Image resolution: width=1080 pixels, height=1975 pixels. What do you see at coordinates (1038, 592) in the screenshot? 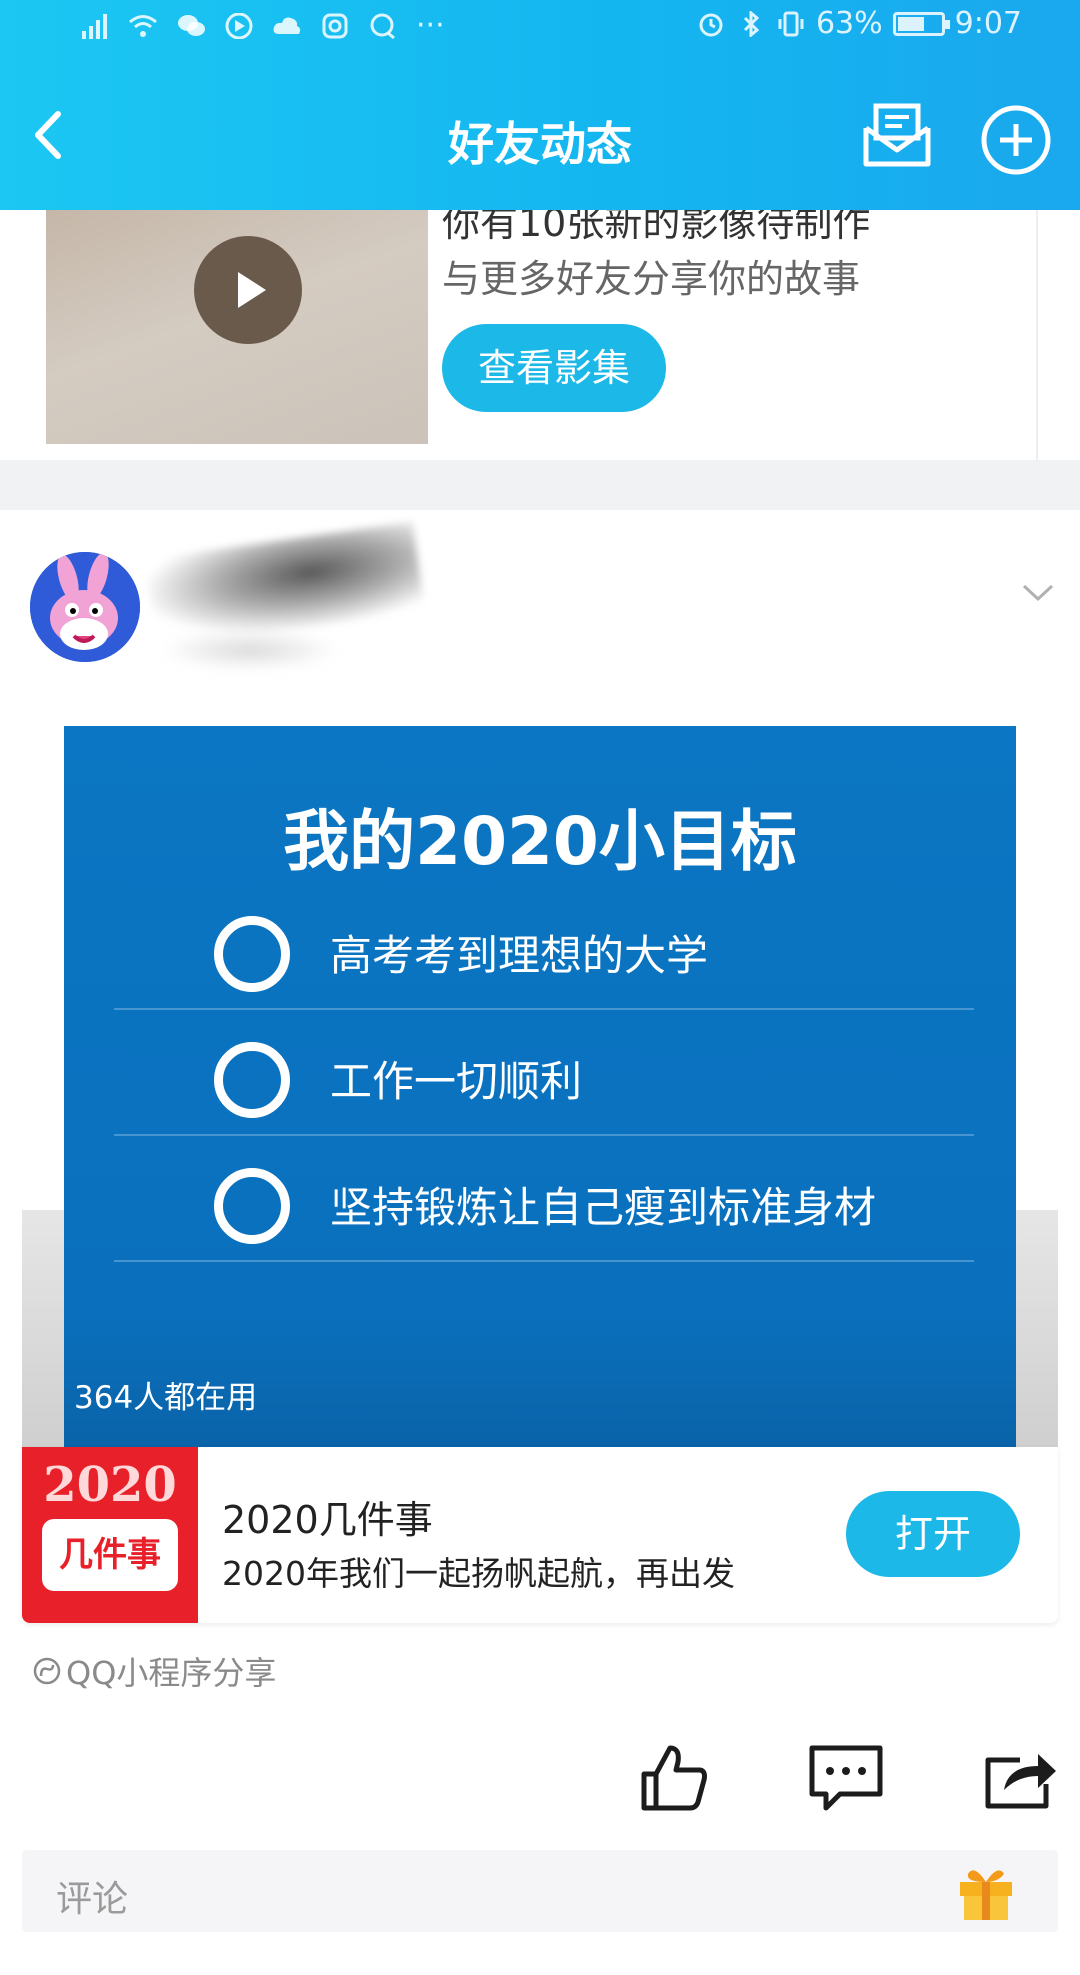
I see `chevron-down-icon` at bounding box center [1038, 592].